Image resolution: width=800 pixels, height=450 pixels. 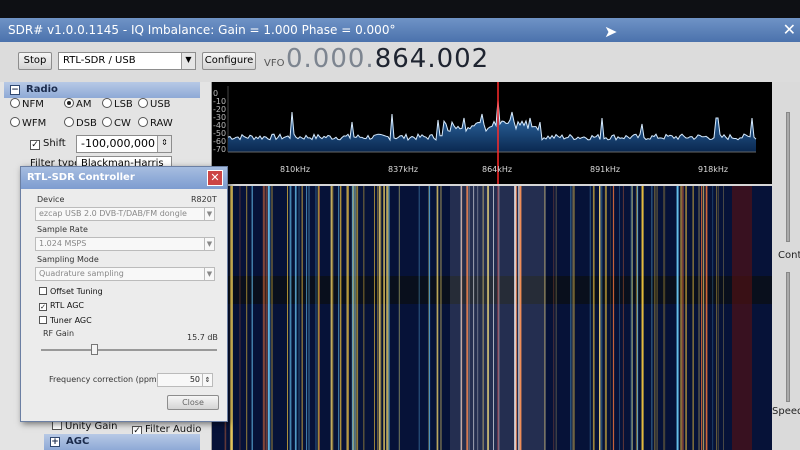 What do you see at coordinates (35, 61) in the screenshot?
I see `stop-button: Stop` at bounding box center [35, 61].